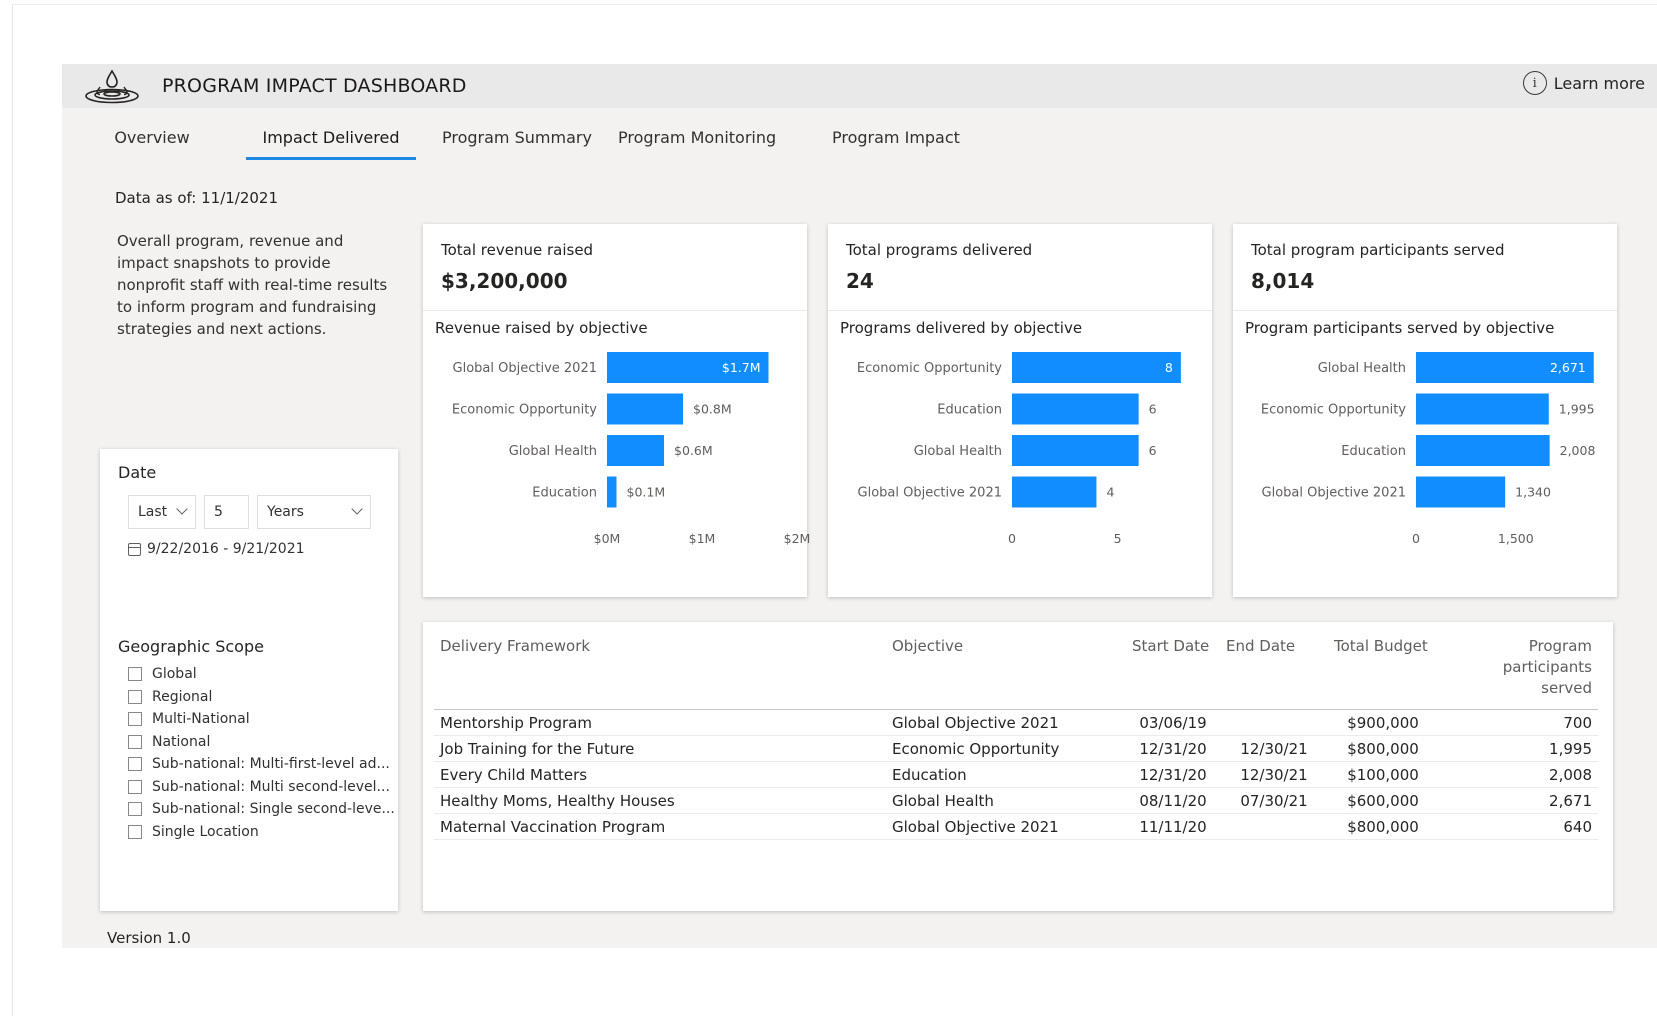 The image size is (1657, 1016). Describe the element at coordinates (1173, 800) in the screenshot. I see `cell-start-date: 08/11/20` at that location.